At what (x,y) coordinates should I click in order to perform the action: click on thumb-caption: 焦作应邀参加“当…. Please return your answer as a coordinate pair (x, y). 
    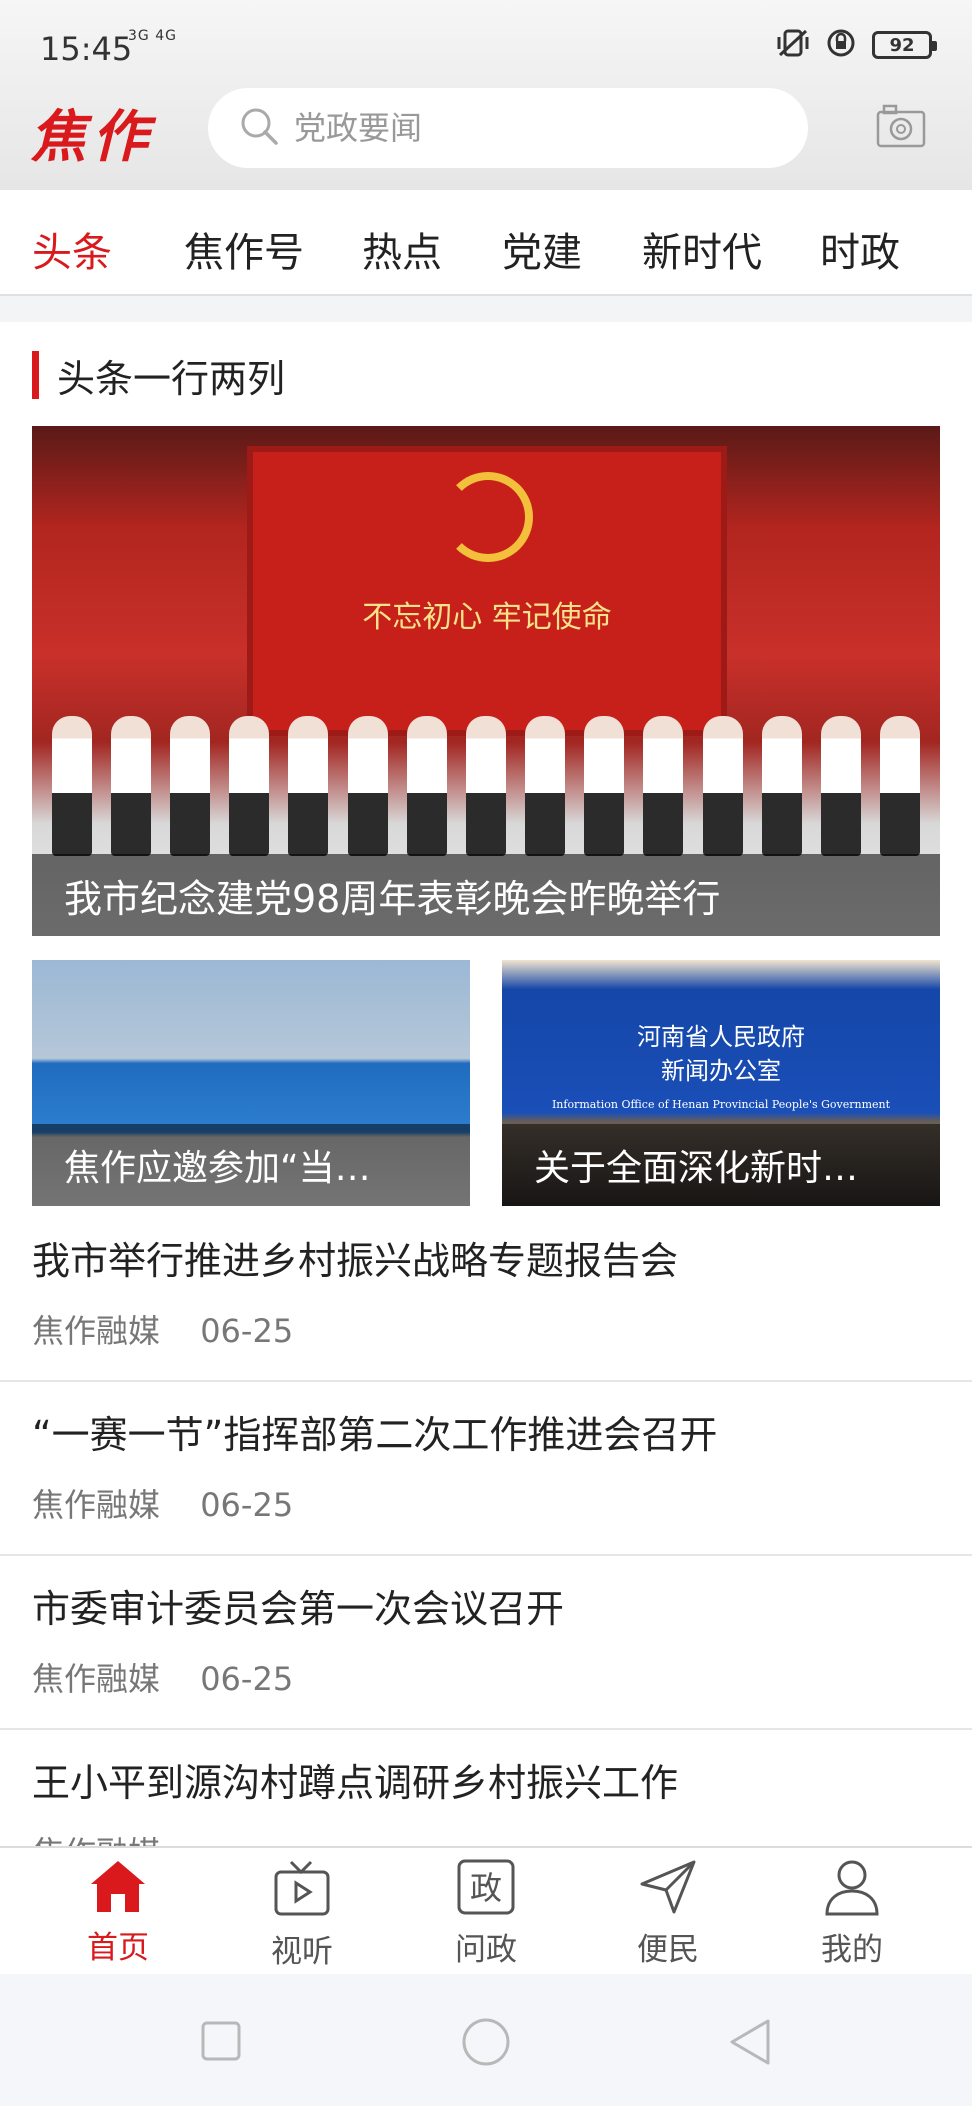
    Looking at the image, I should click on (251, 1165).